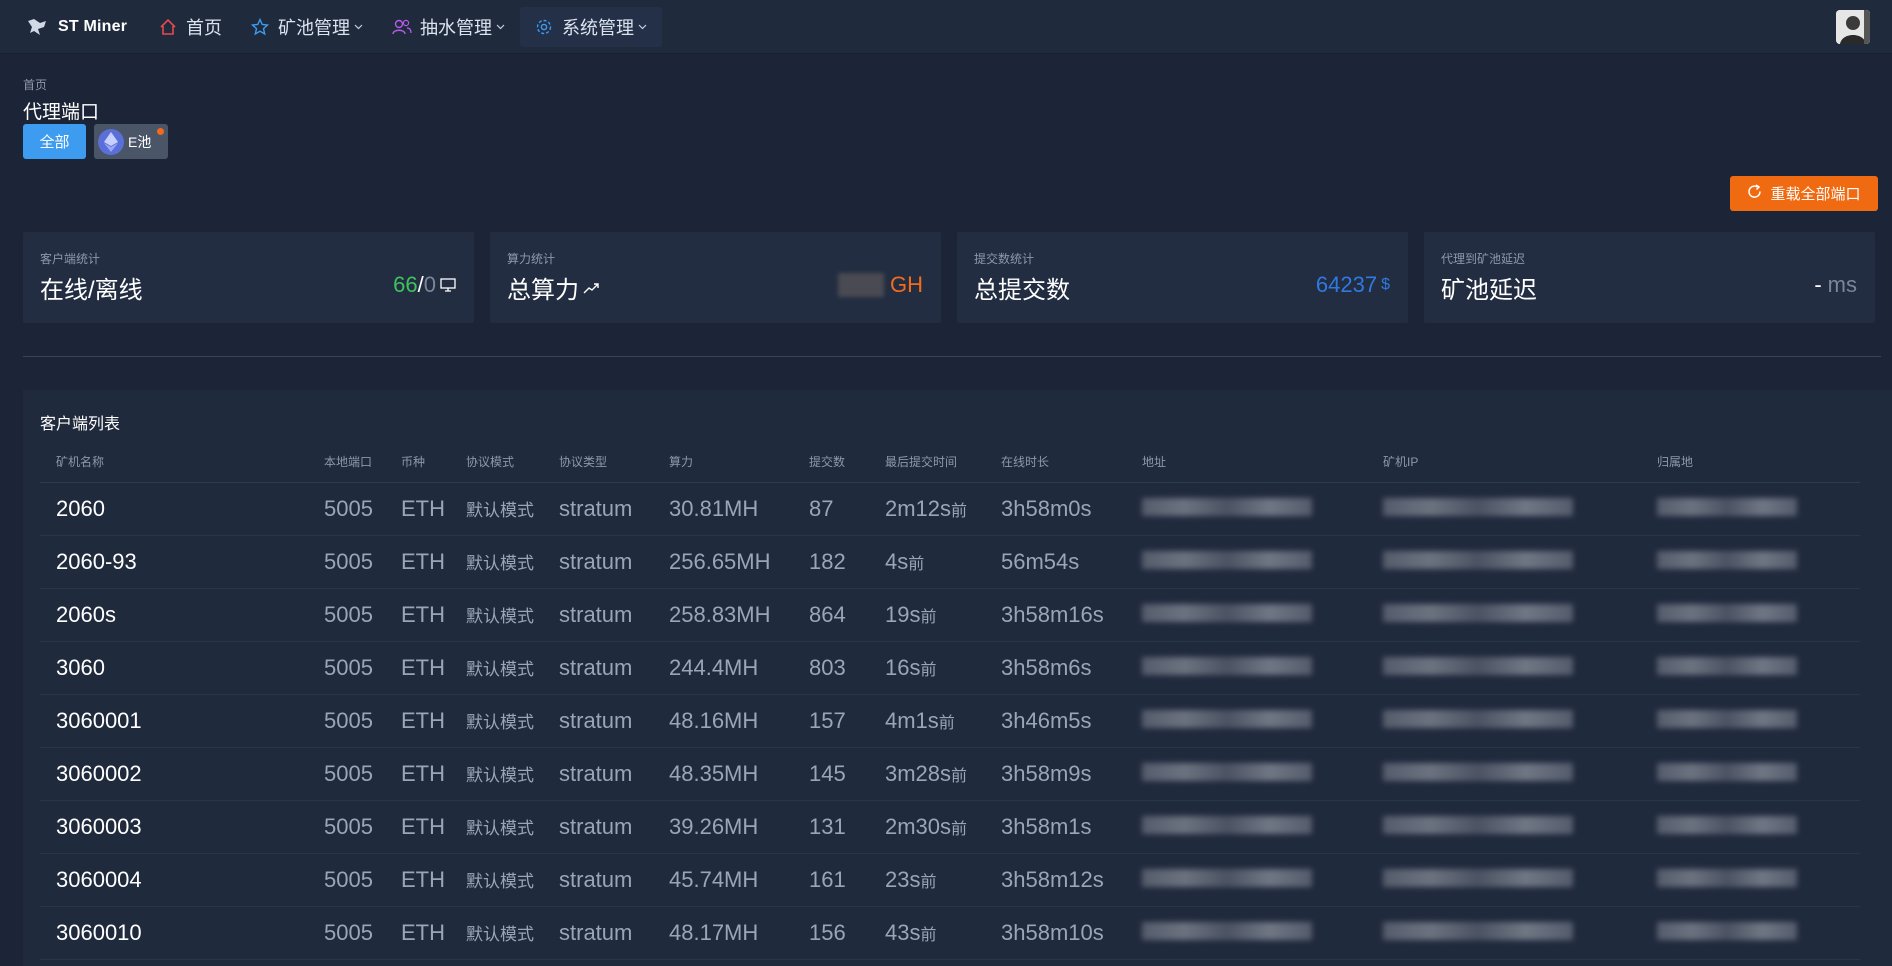 The width and height of the screenshot is (1892, 966). What do you see at coordinates (131, 141) in the screenshot?
I see `filter-epool-button: E池` at bounding box center [131, 141].